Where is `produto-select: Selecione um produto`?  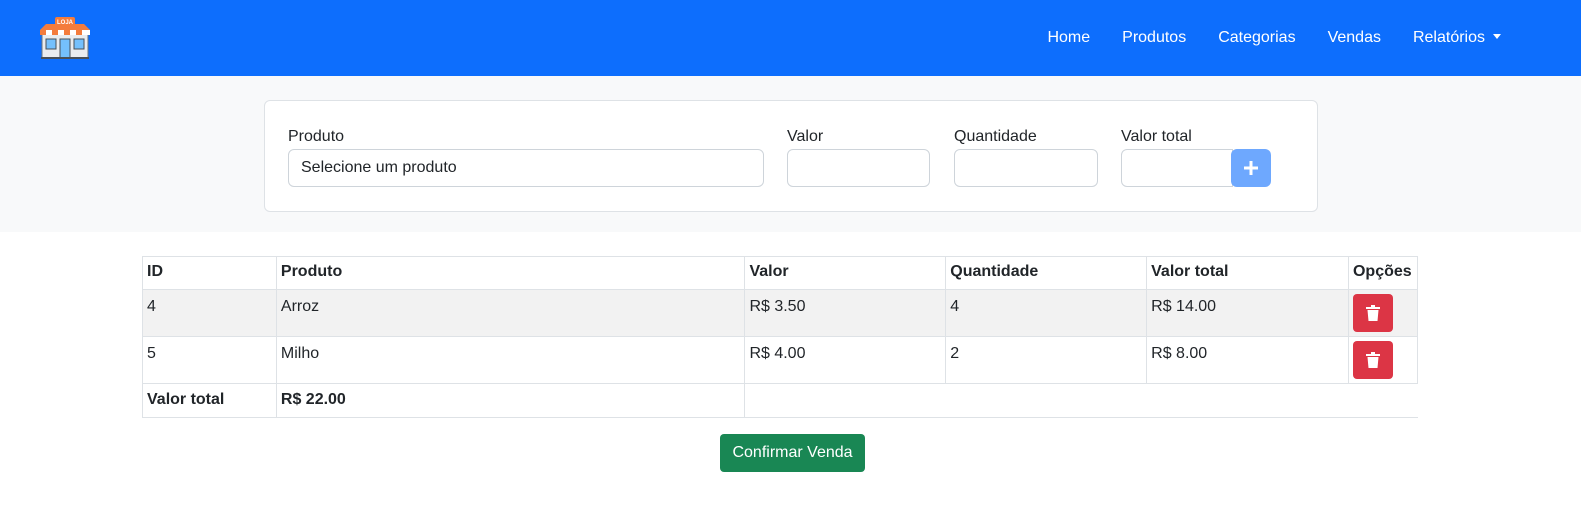 produto-select: Selecione um produto is located at coordinates (526, 168).